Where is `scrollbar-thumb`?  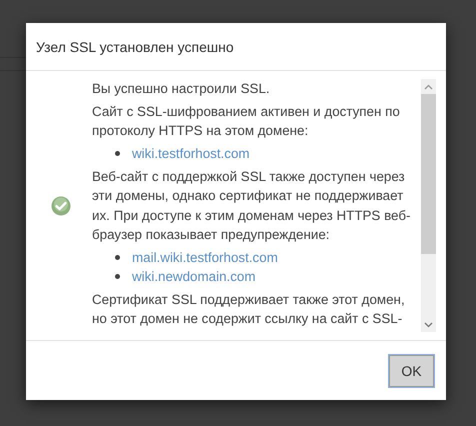 scrollbar-thumb is located at coordinates (428, 174).